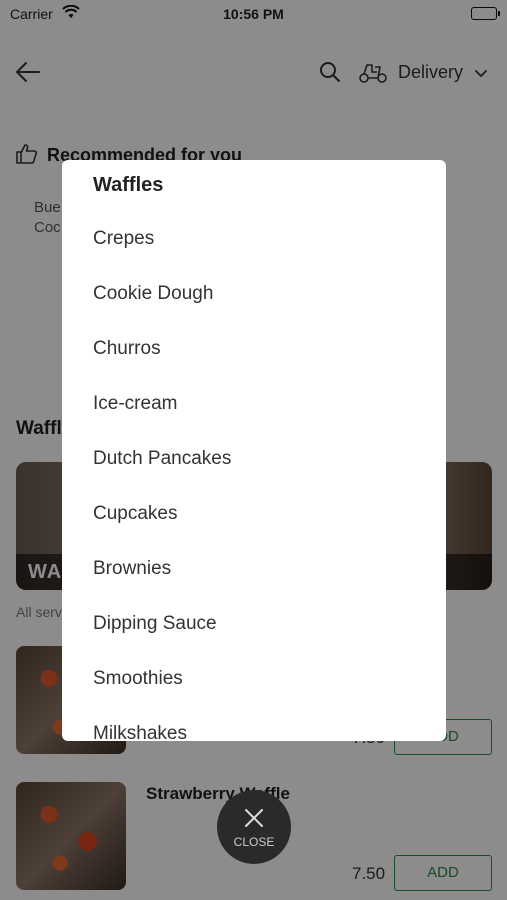 Image resolution: width=507 pixels, height=900 pixels. I want to click on menu-item: Dipping Sauce, so click(155, 624).